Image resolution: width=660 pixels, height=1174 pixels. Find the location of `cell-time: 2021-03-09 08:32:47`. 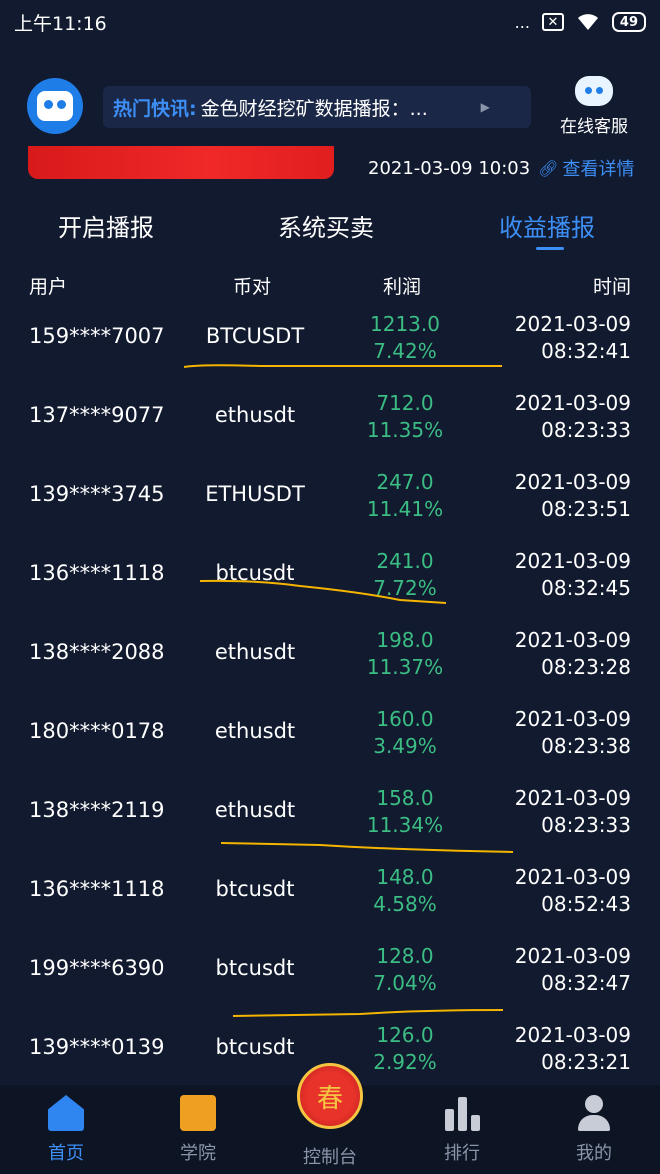

cell-time: 2021-03-09 08:32:47 is located at coordinates (573, 970).